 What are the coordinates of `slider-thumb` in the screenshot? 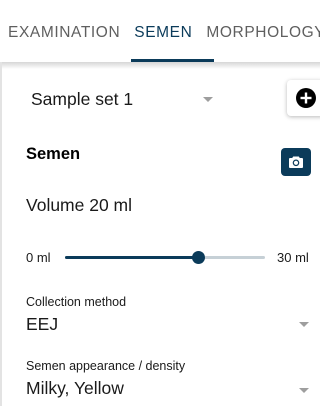 It's located at (198, 257).